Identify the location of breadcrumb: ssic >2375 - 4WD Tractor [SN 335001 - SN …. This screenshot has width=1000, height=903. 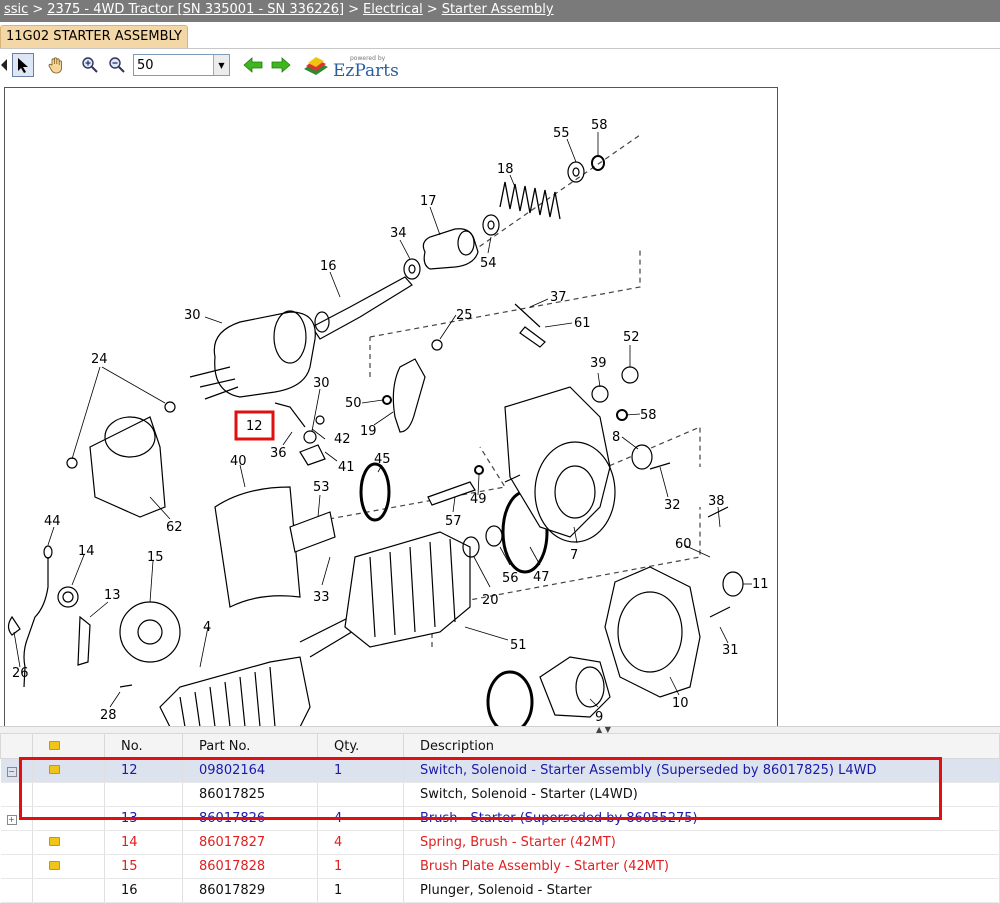
(500, 11).